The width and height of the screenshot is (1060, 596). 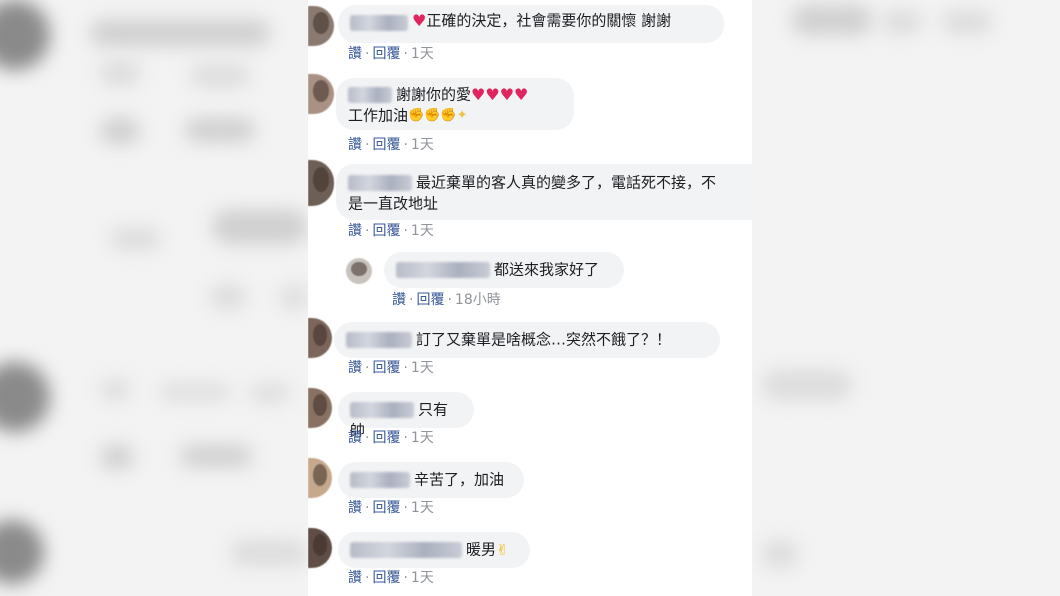 What do you see at coordinates (393, 203) in the screenshot?
I see `comment-text-line2: 是一直改地址` at bounding box center [393, 203].